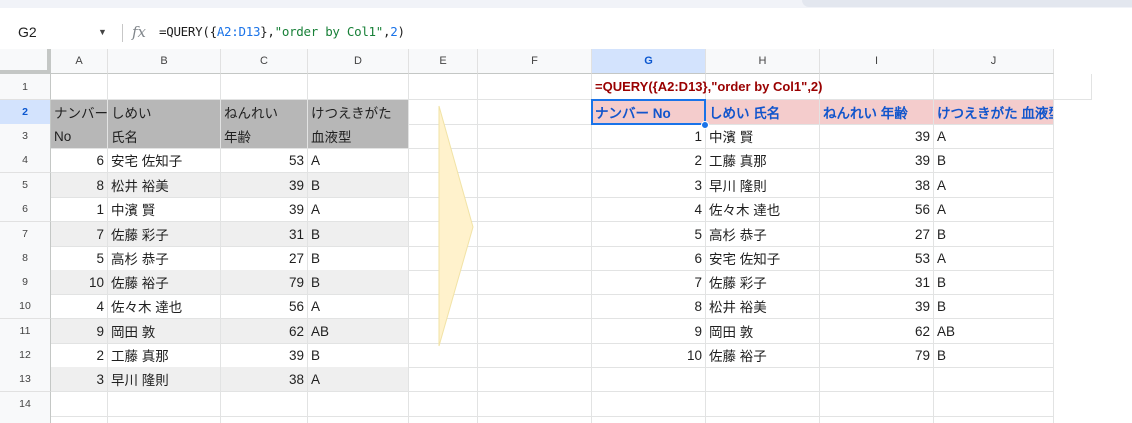  Describe the element at coordinates (25, 209) in the screenshot. I see `row-header-6: 6` at that location.